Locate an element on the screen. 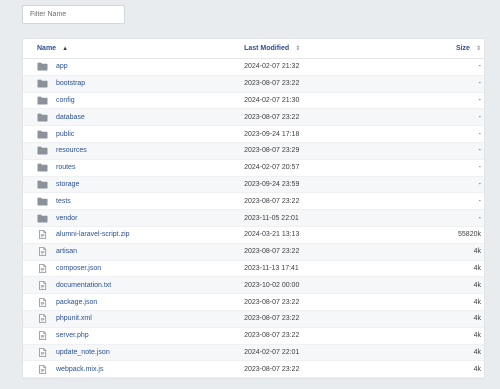  modified-date: 2023-09-24 17:18 is located at coordinates (272, 134).